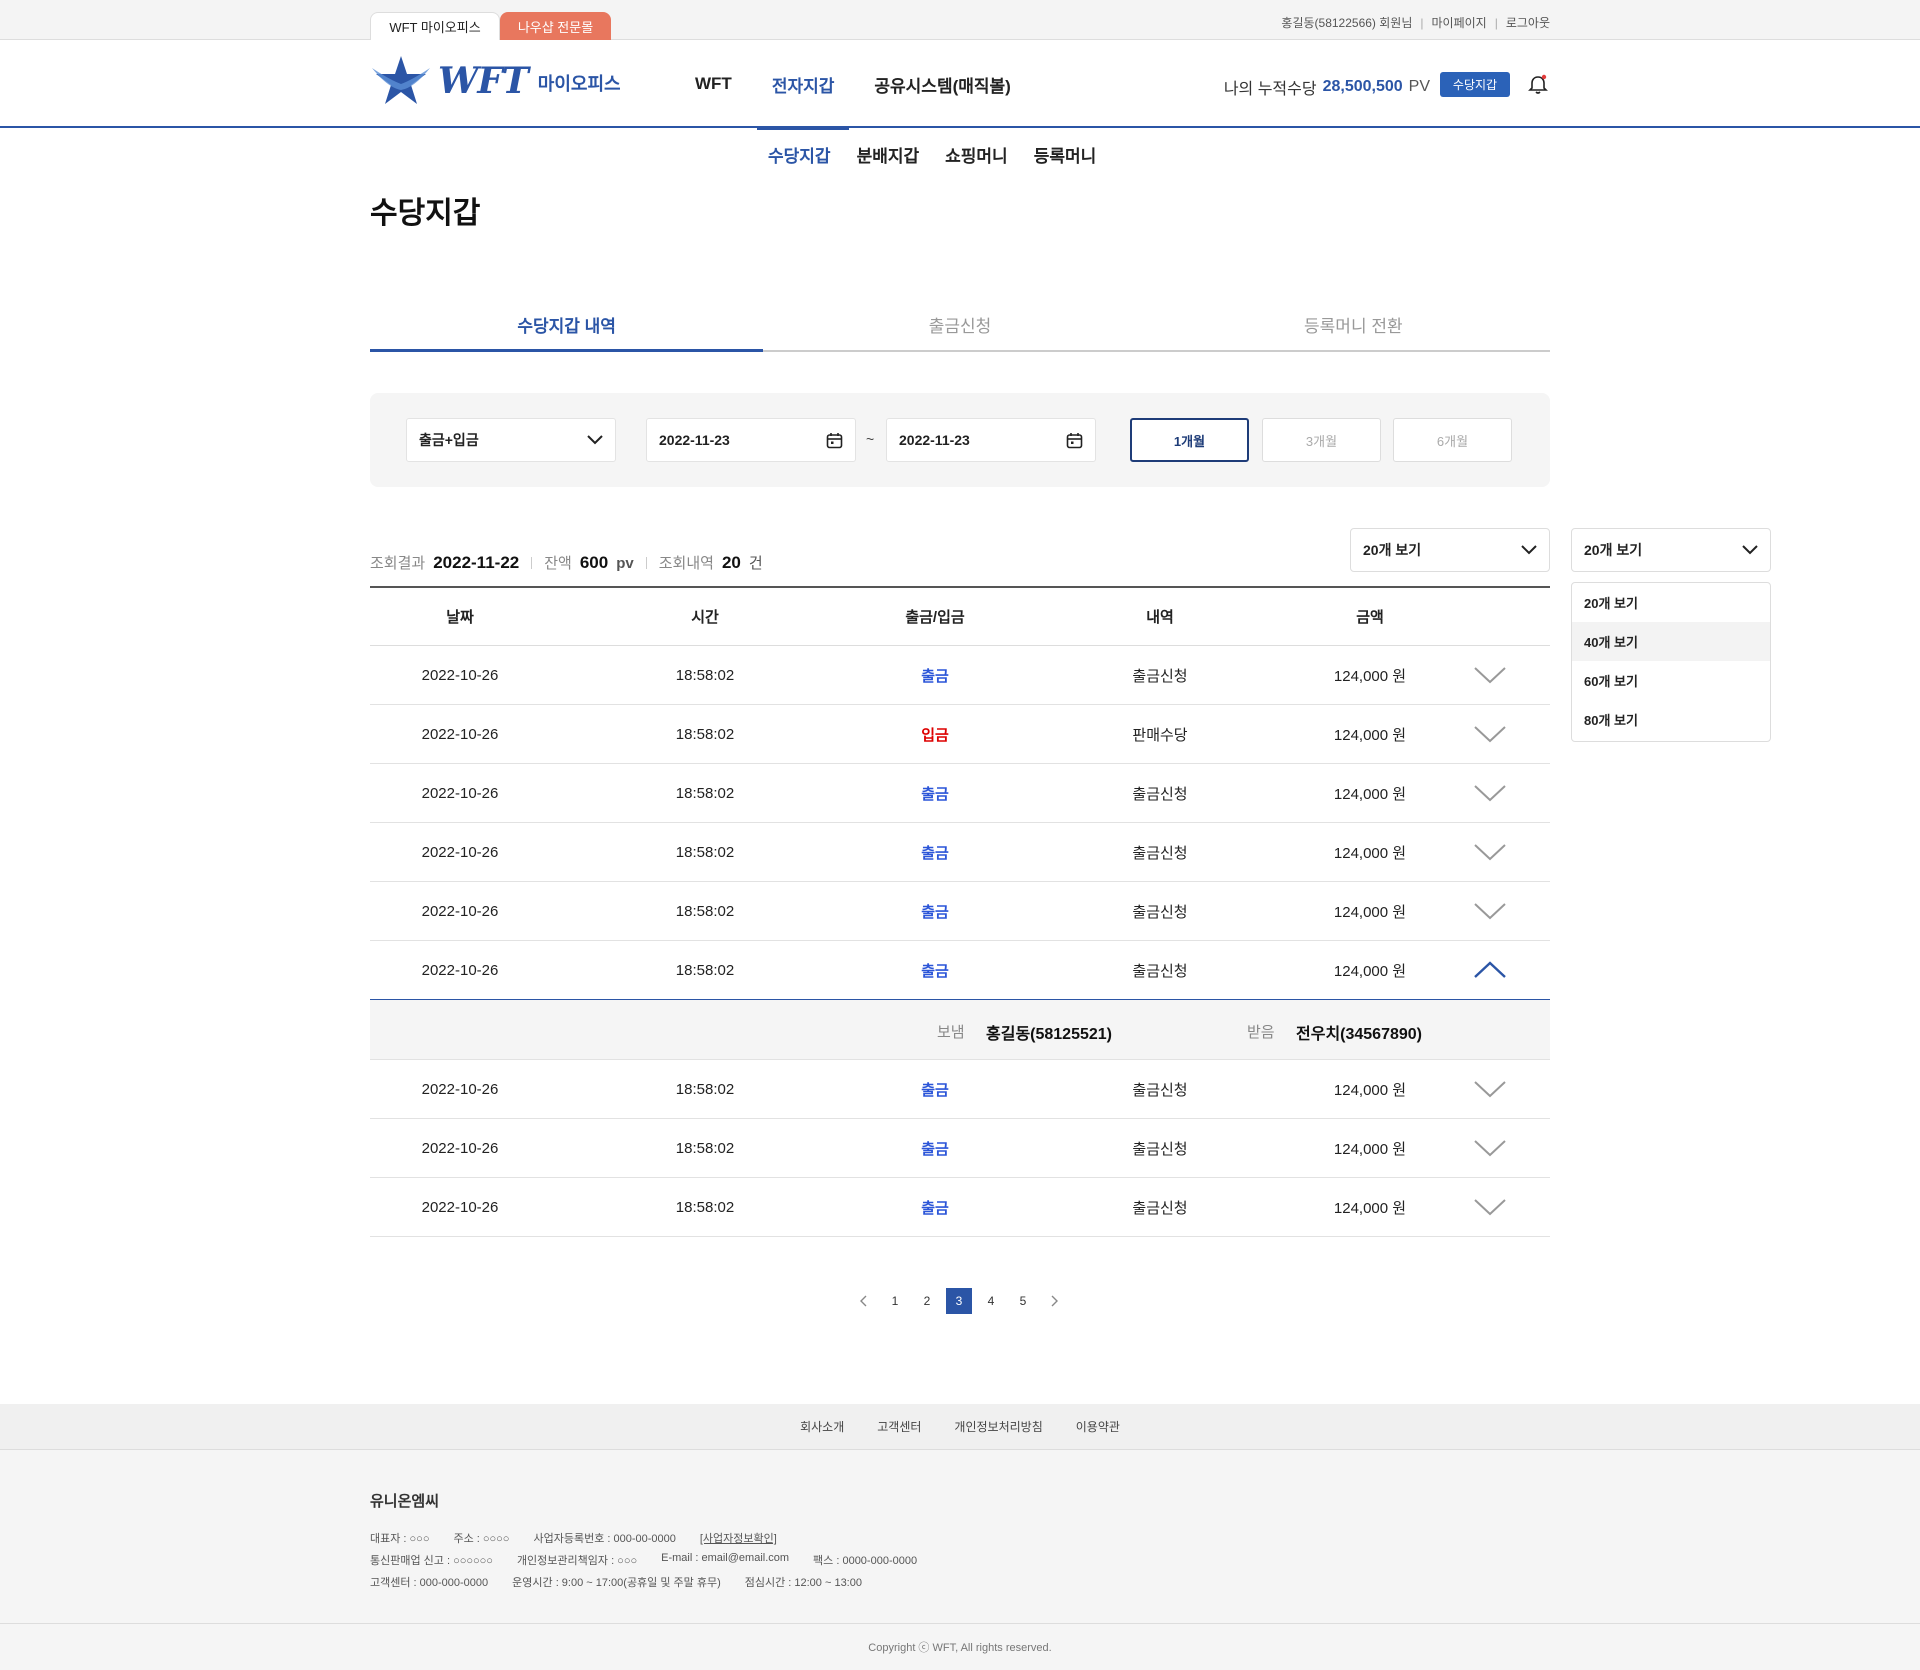 The height and width of the screenshot is (1670, 1920). I want to click on gnb-share-system: 공유시스템(매직볼), so click(942, 84).